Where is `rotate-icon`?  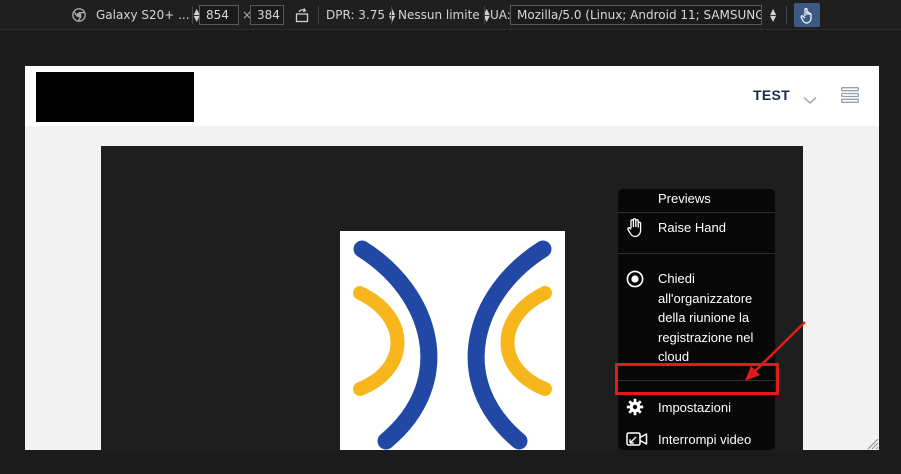 rotate-icon is located at coordinates (302, 15).